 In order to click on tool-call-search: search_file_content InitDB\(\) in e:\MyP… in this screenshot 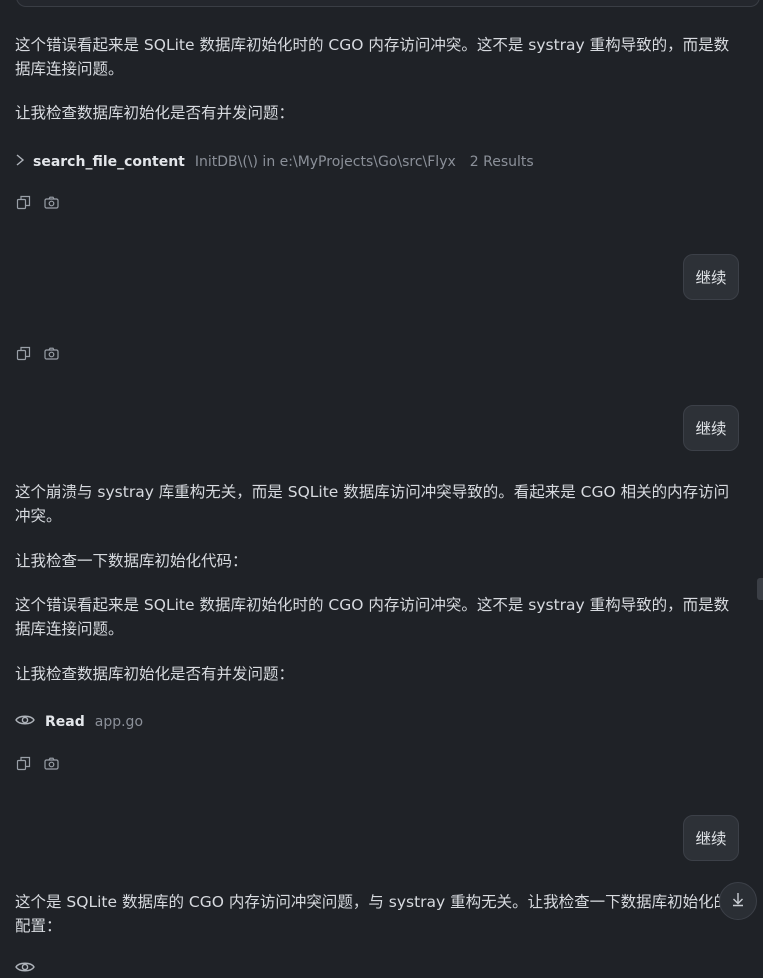, I will do `click(274, 162)`.